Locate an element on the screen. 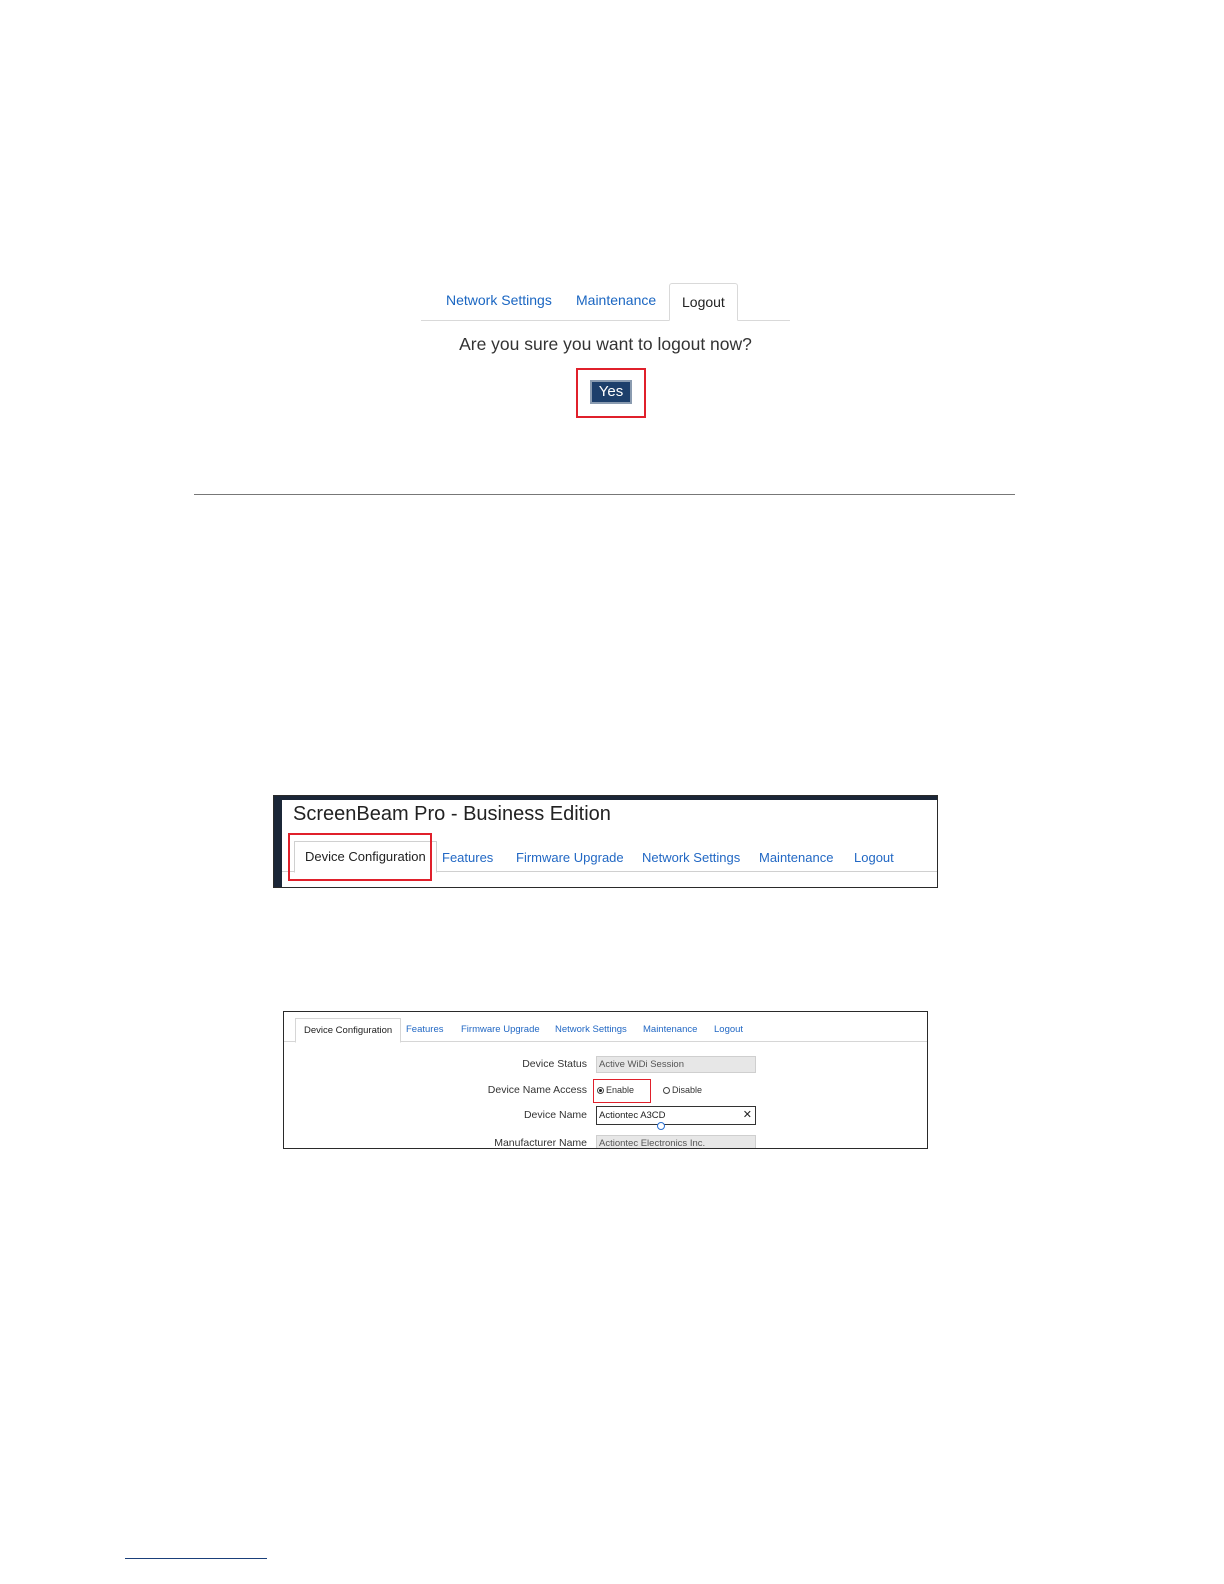 Image resolution: width=1224 pixels, height=1584 pixels. footnote-rule is located at coordinates (196, 1558).